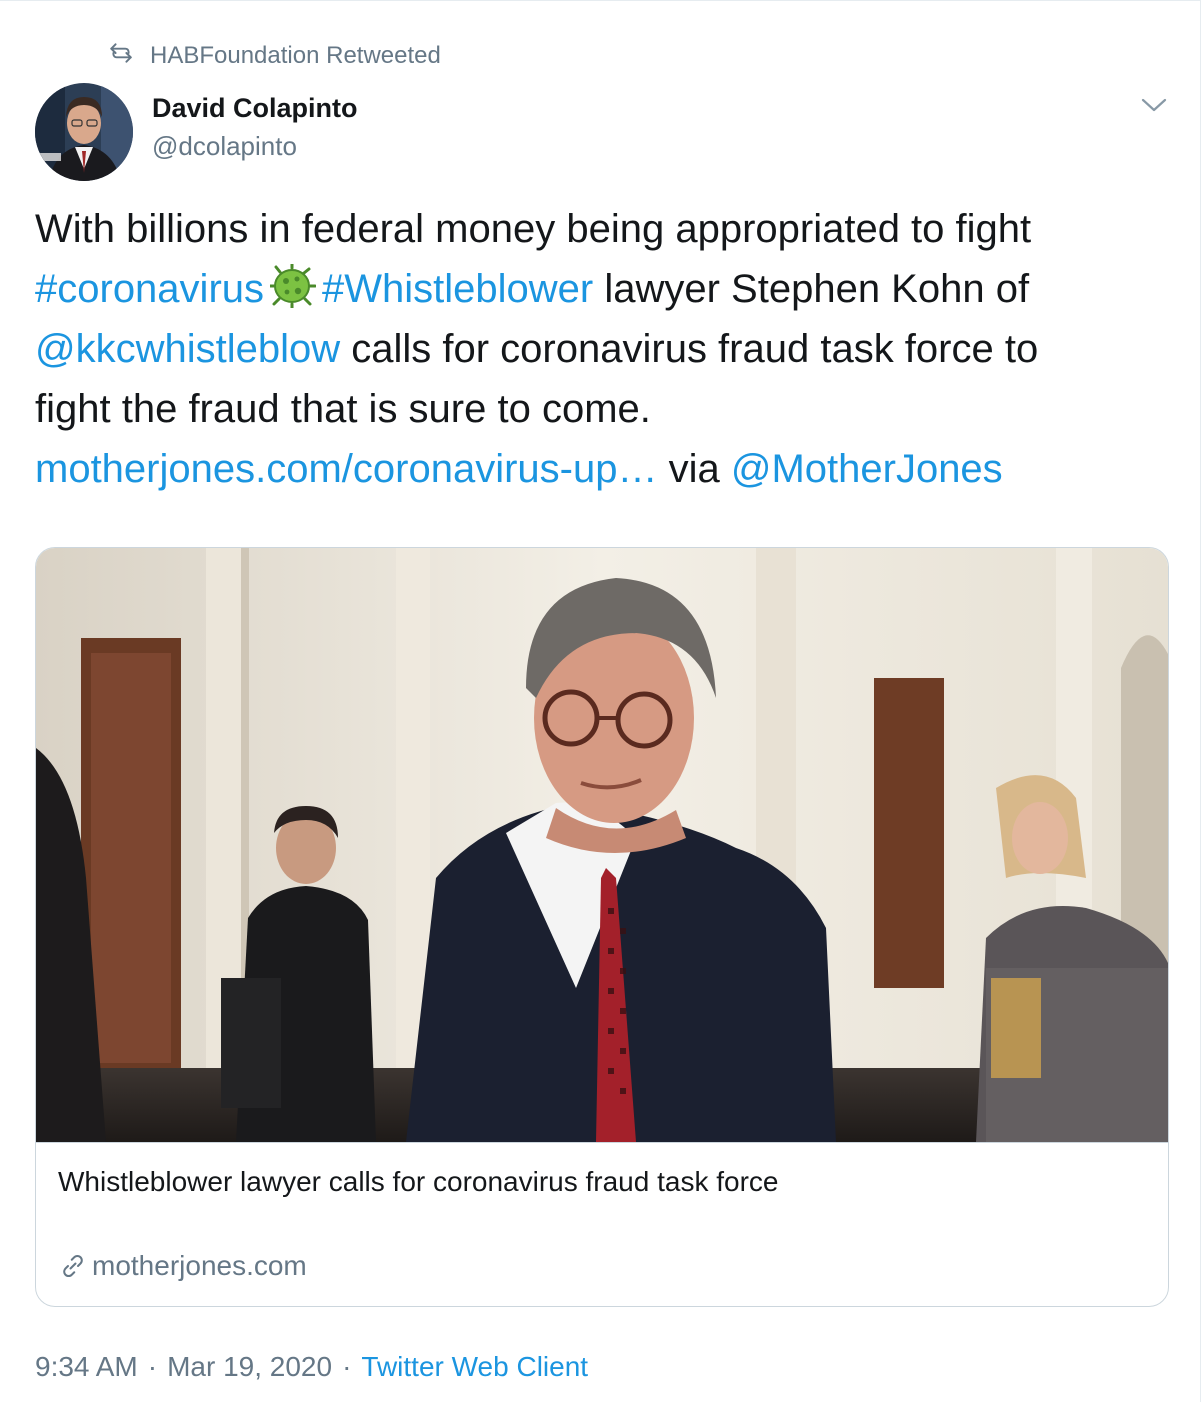 This screenshot has width=1202, height=1402. What do you see at coordinates (867, 469) in the screenshot?
I see `mention-motherjones: @MotherJones` at bounding box center [867, 469].